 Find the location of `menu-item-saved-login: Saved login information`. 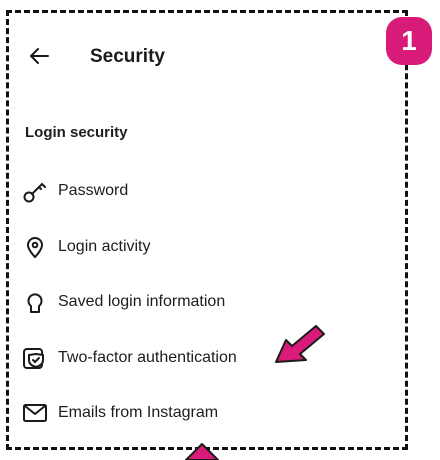

menu-item-saved-login: Saved login information is located at coordinates (192, 302).